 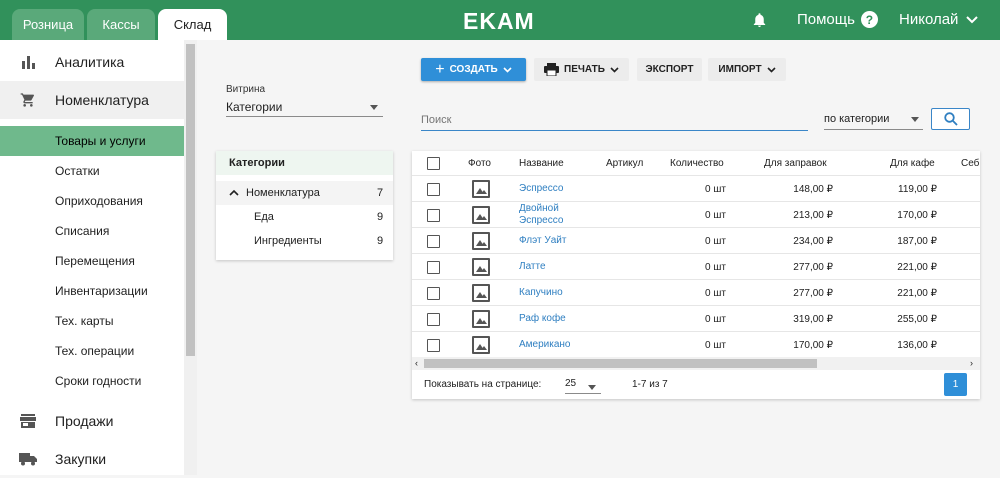 What do you see at coordinates (542, 319) in the screenshot?
I see `product-name-link: Раф кофе` at bounding box center [542, 319].